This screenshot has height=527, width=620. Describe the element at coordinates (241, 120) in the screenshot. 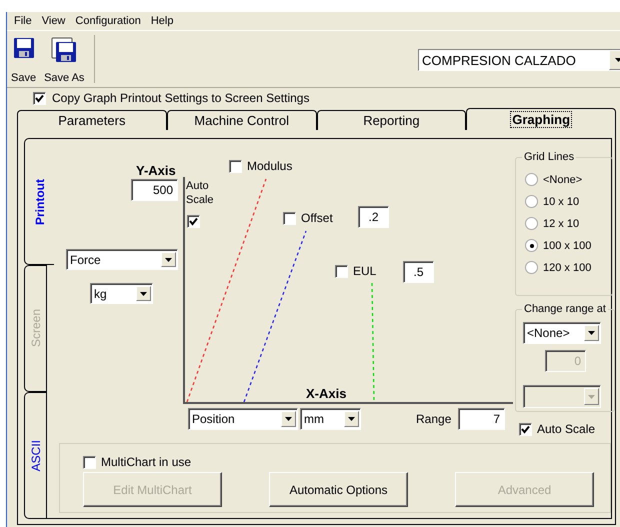

I see `tab: Machine Control` at that location.